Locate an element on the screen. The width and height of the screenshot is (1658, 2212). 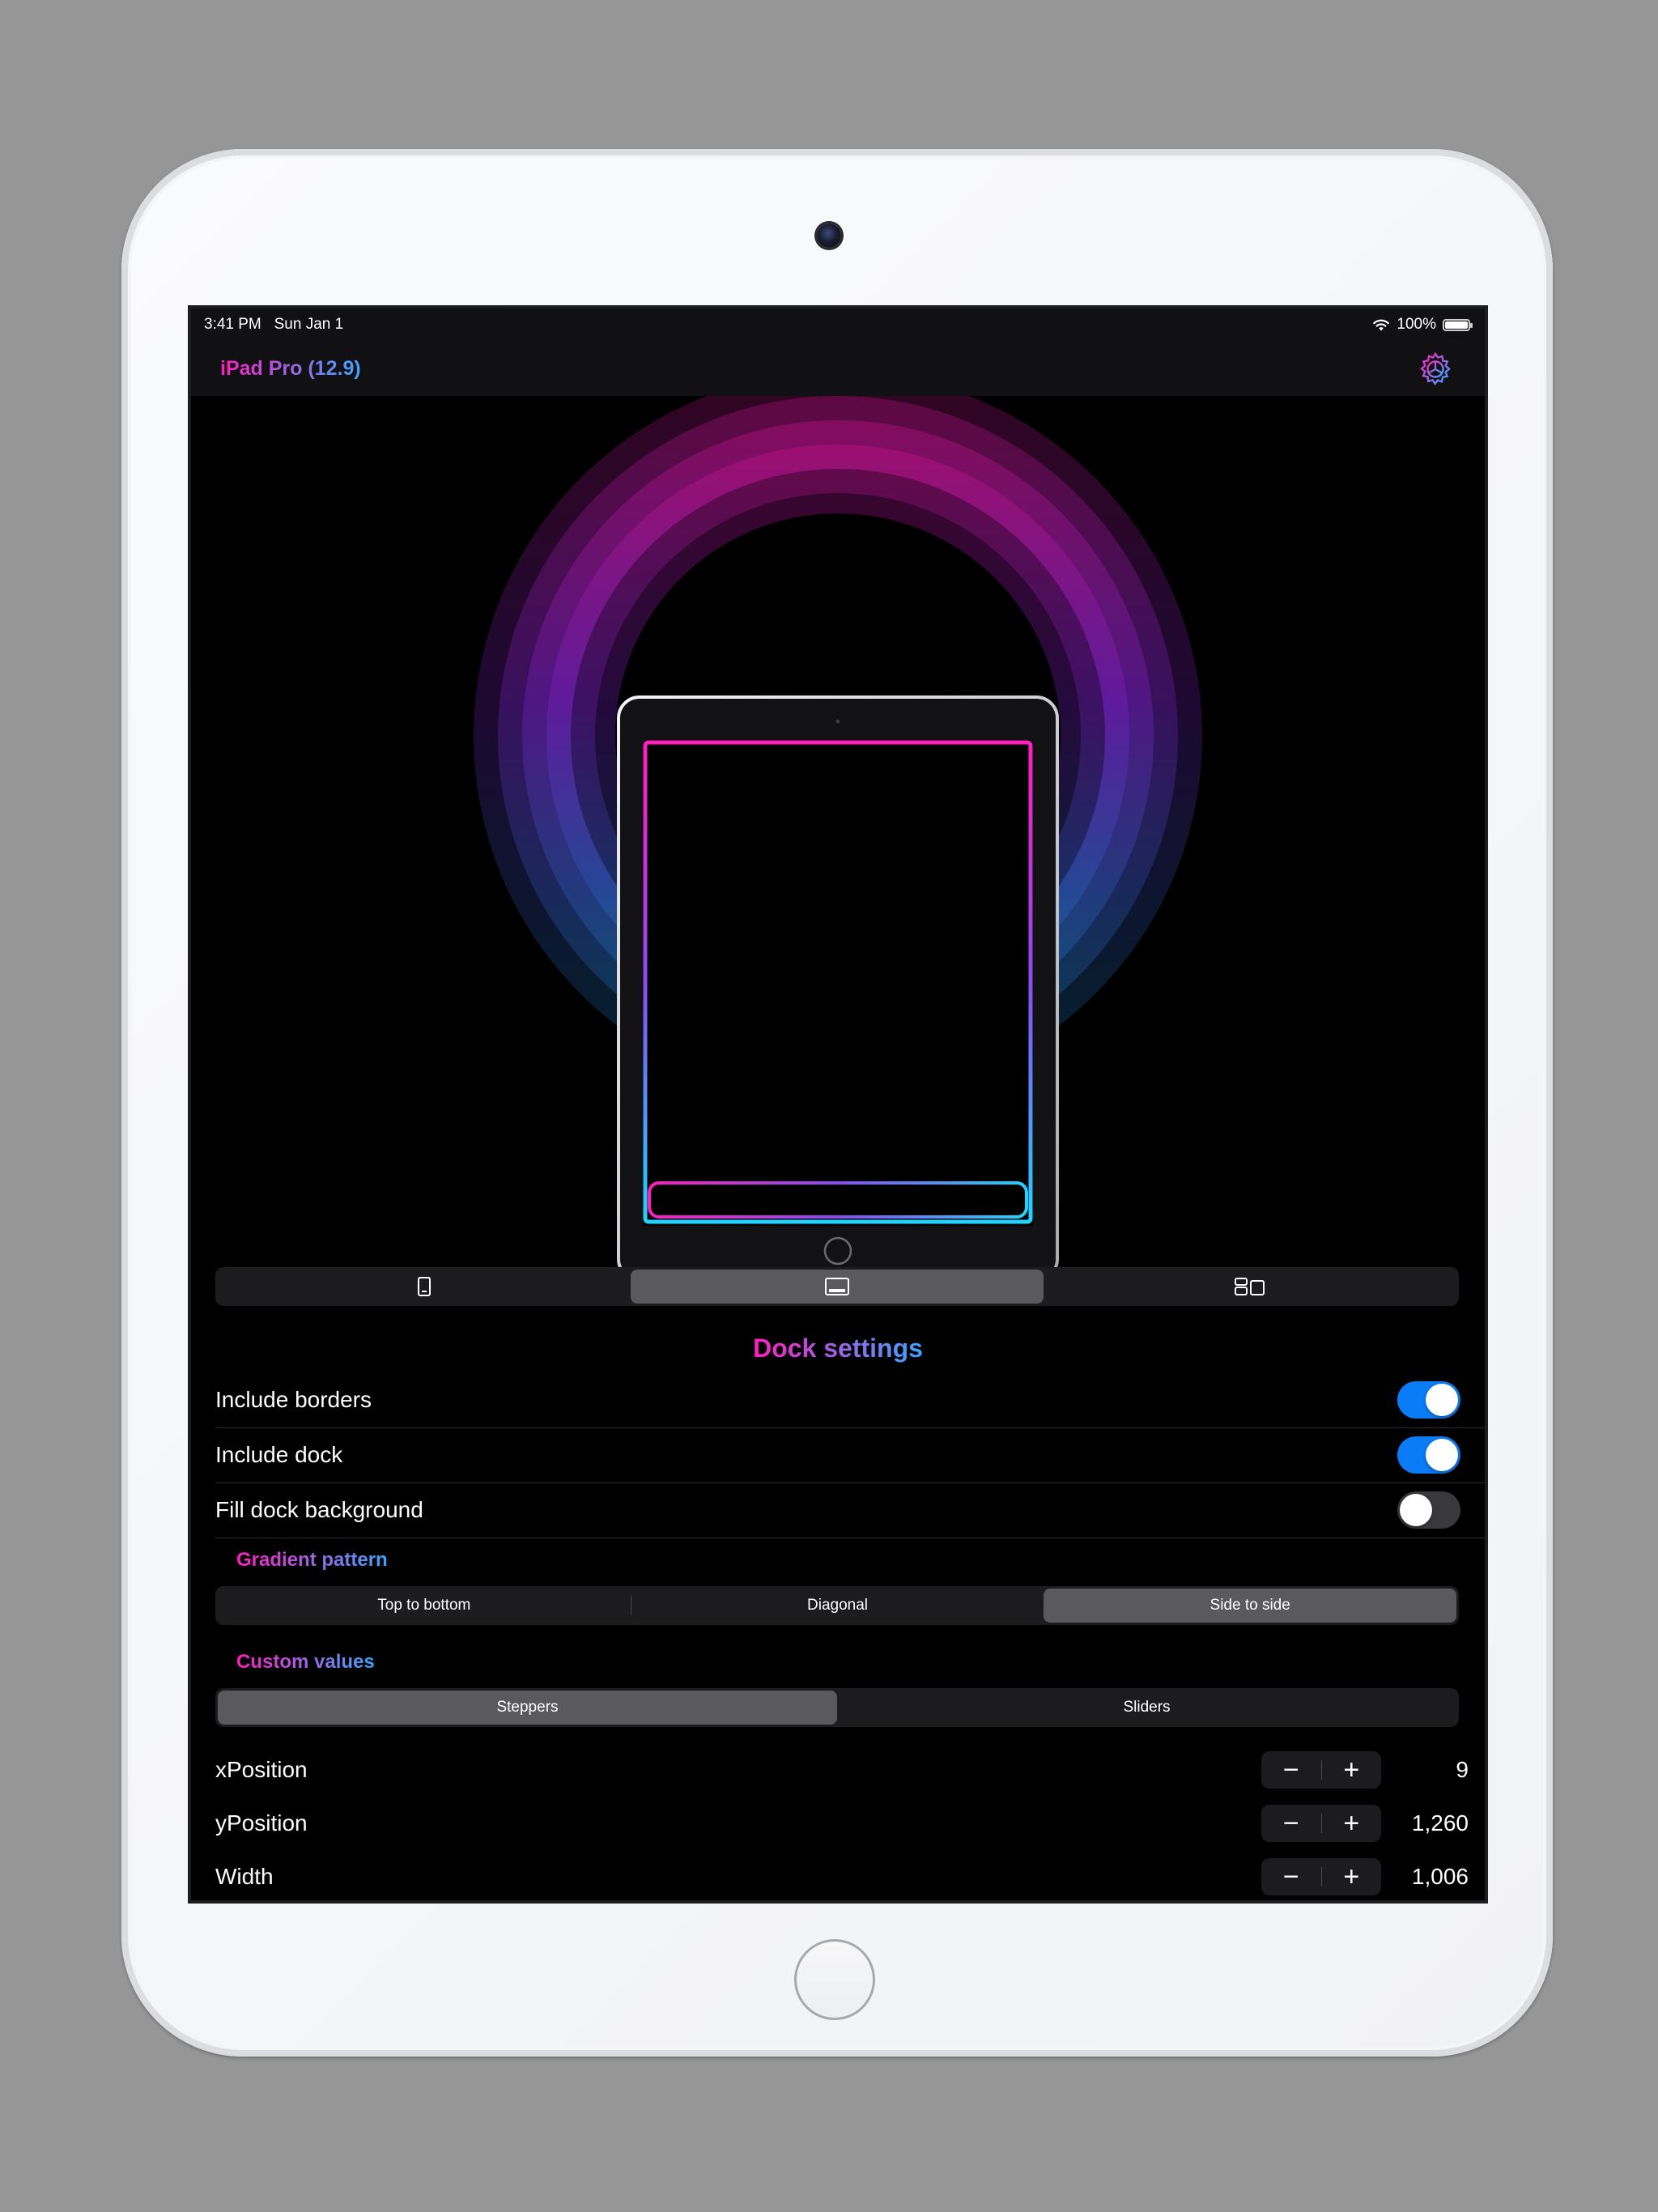
battery-icon is located at coordinates (1458, 324).